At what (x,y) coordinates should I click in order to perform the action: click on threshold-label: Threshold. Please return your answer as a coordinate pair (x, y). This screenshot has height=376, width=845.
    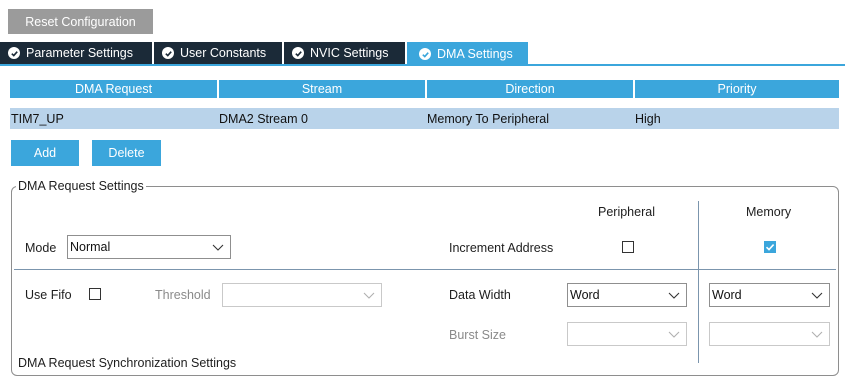
    Looking at the image, I should click on (183, 295).